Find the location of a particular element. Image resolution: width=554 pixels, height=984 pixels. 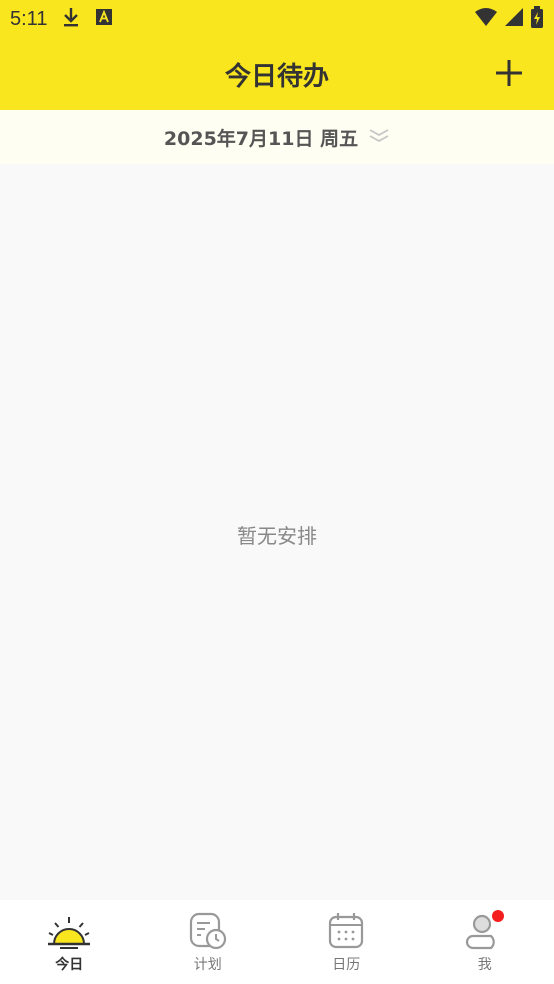

status-bar: 5:11 is located at coordinates (277, 19).